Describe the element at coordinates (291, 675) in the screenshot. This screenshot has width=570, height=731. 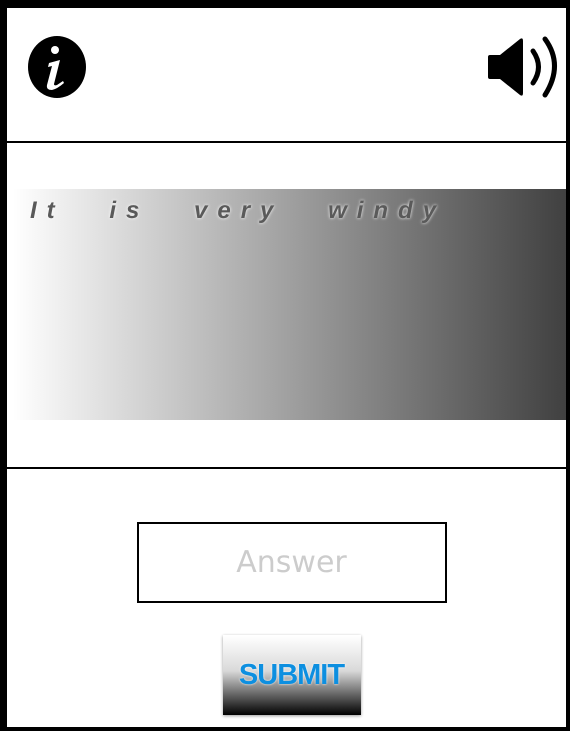
I see `submit-button: SUBMIT` at that location.